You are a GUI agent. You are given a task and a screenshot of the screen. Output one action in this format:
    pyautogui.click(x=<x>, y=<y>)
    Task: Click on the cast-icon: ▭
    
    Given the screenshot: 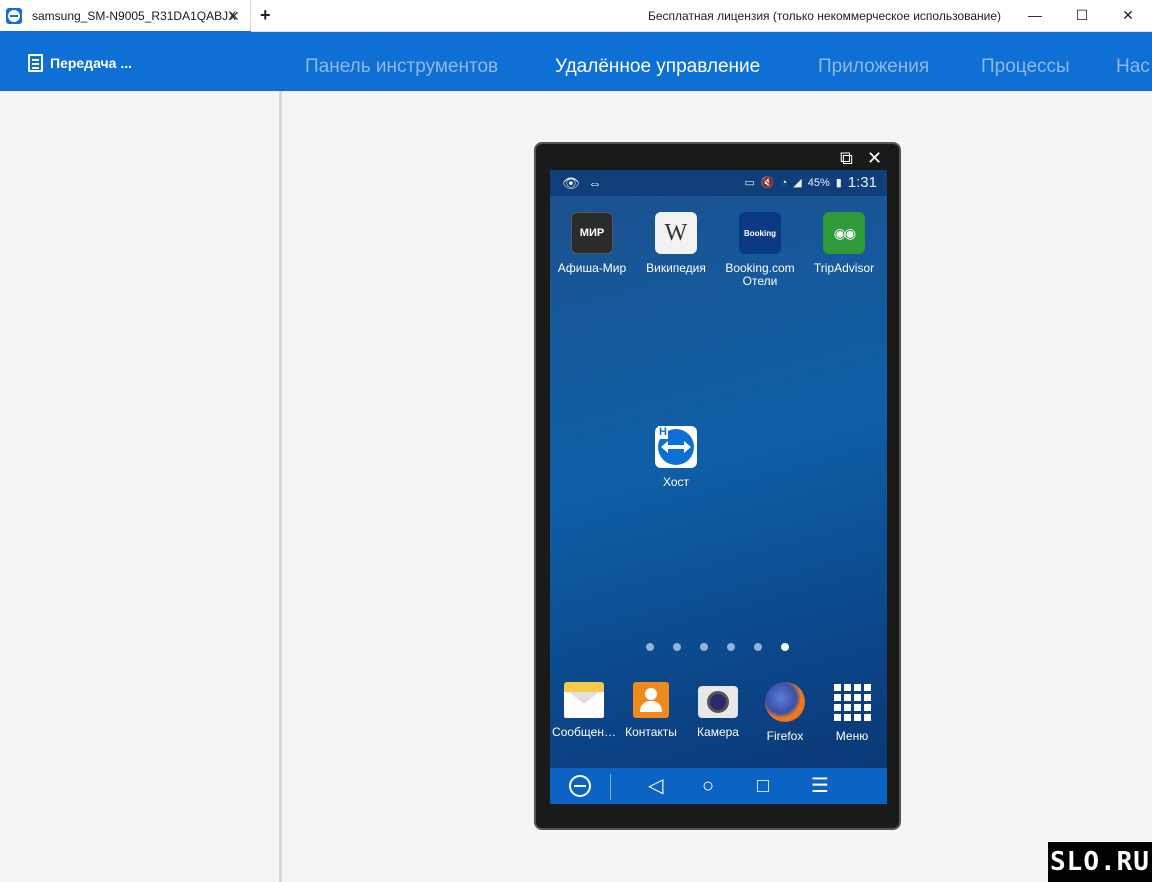 What is the action you would take?
    pyautogui.click(x=749, y=183)
    